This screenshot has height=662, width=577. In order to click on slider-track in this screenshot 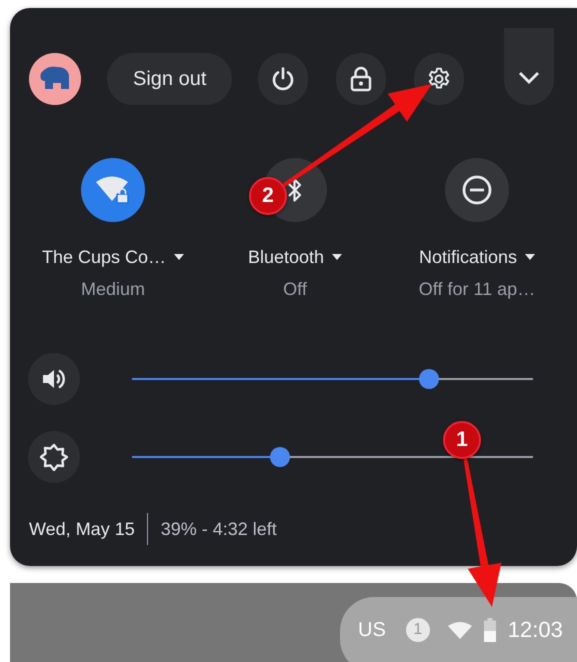, I will do `click(332, 379)`.